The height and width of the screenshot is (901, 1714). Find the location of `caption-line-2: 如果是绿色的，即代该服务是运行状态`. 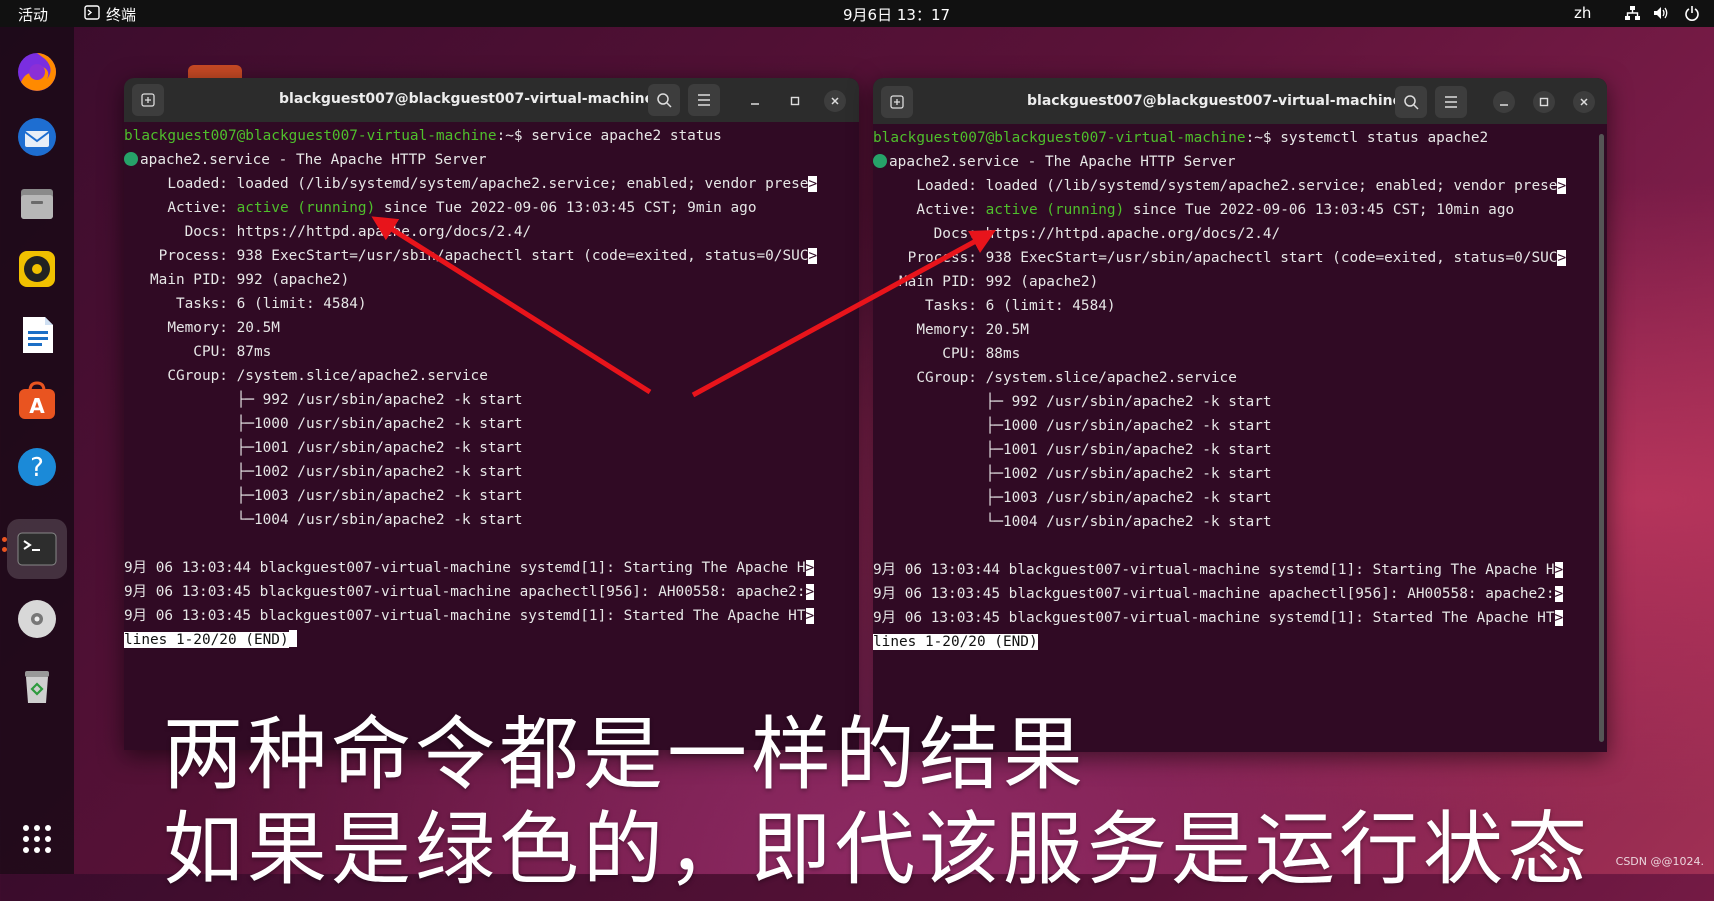

caption-line-2: 如果是绿色的，即代该服务是运行状态 is located at coordinates (877, 849).